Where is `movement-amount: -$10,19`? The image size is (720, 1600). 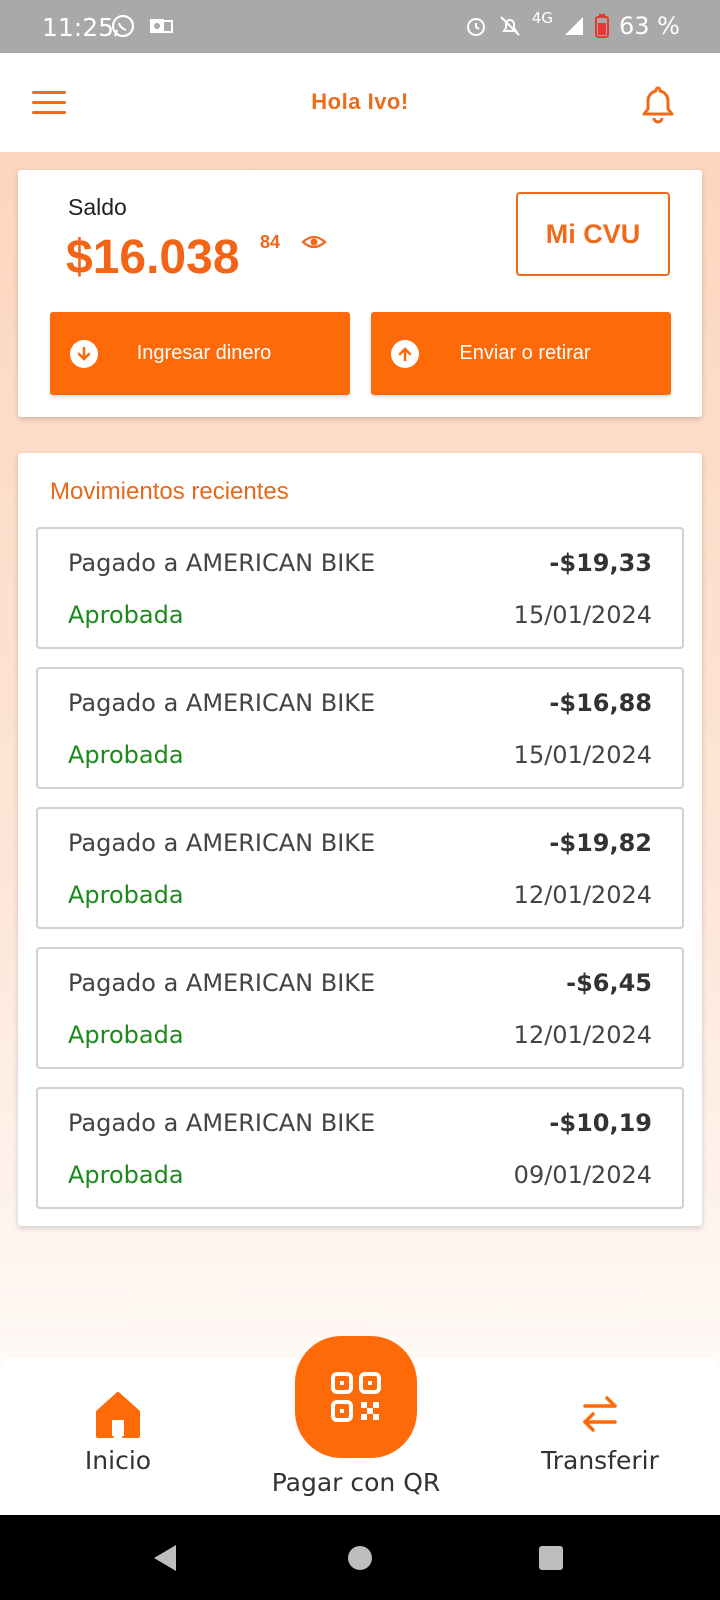 movement-amount: -$10,19 is located at coordinates (600, 1123).